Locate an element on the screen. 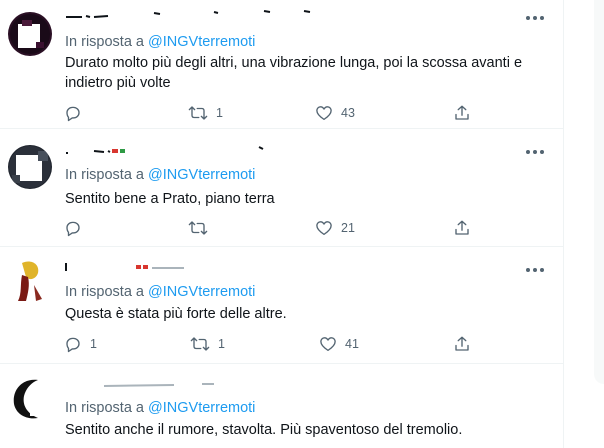  reply-button: 1 is located at coordinates (80, 344).